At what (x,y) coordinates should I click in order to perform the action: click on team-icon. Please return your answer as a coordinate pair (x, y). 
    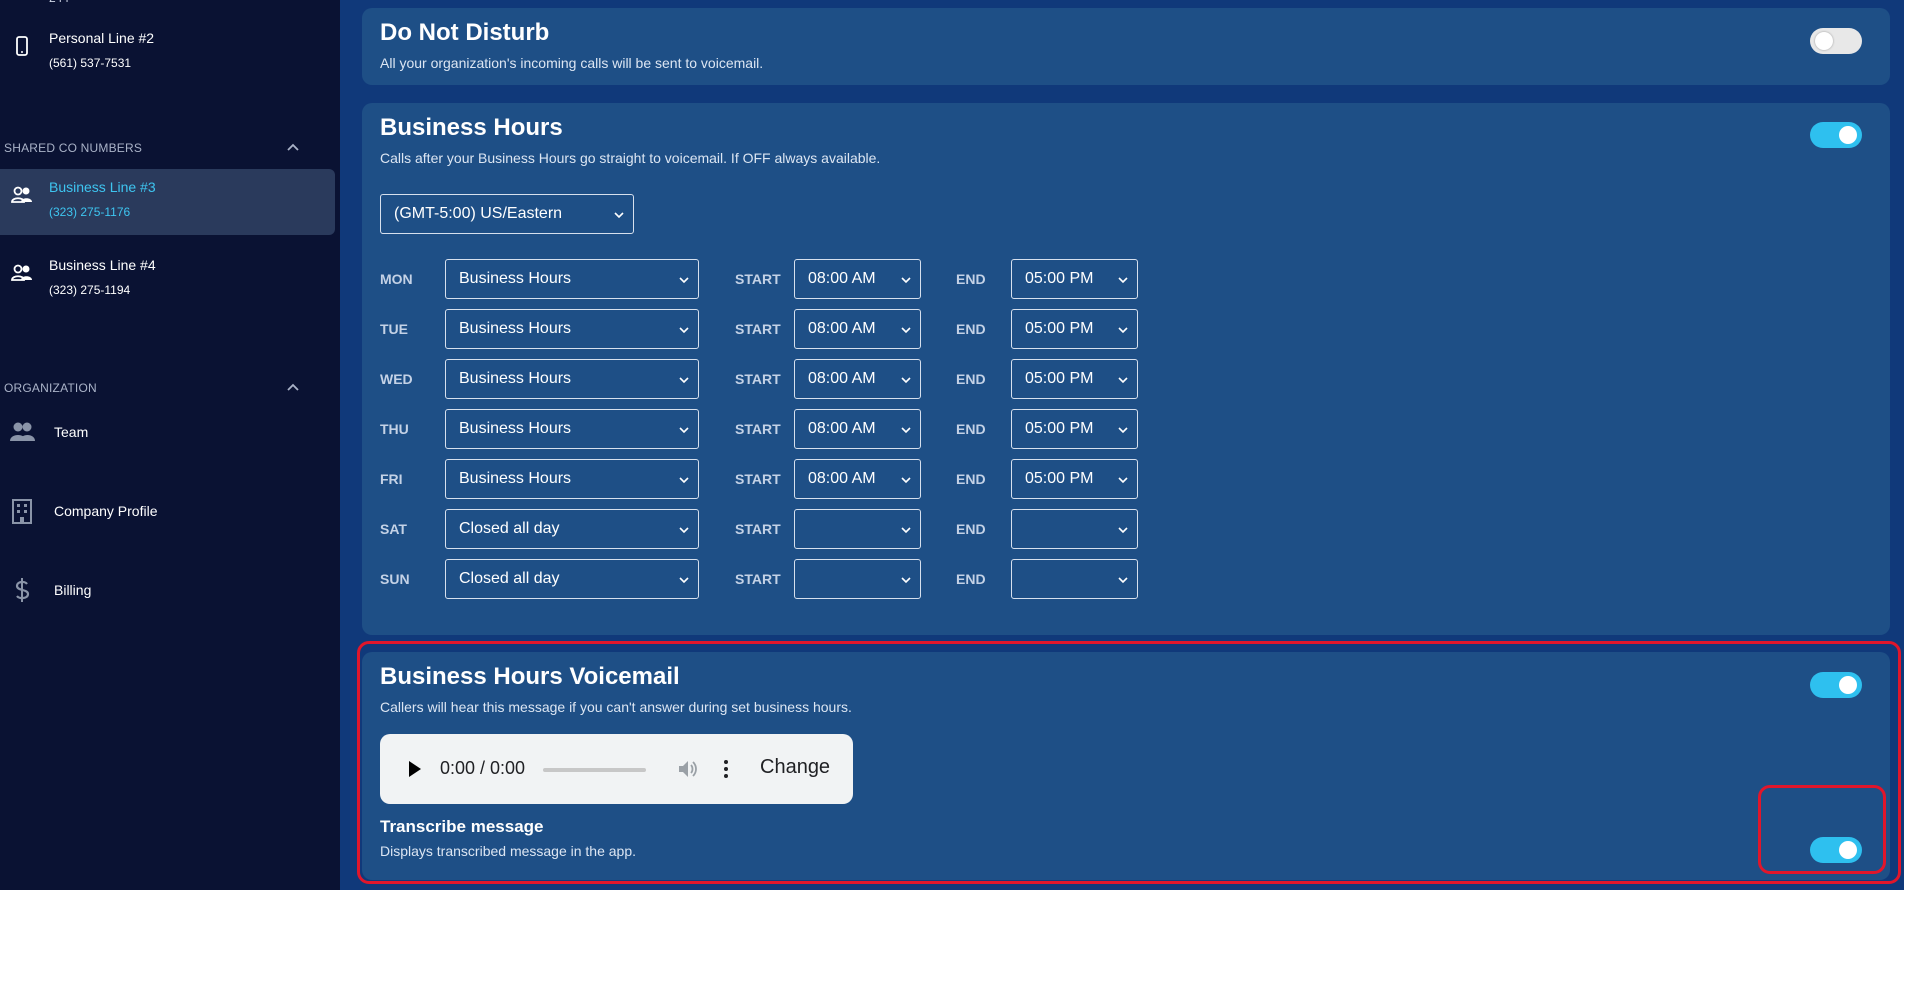
    Looking at the image, I should click on (22, 431).